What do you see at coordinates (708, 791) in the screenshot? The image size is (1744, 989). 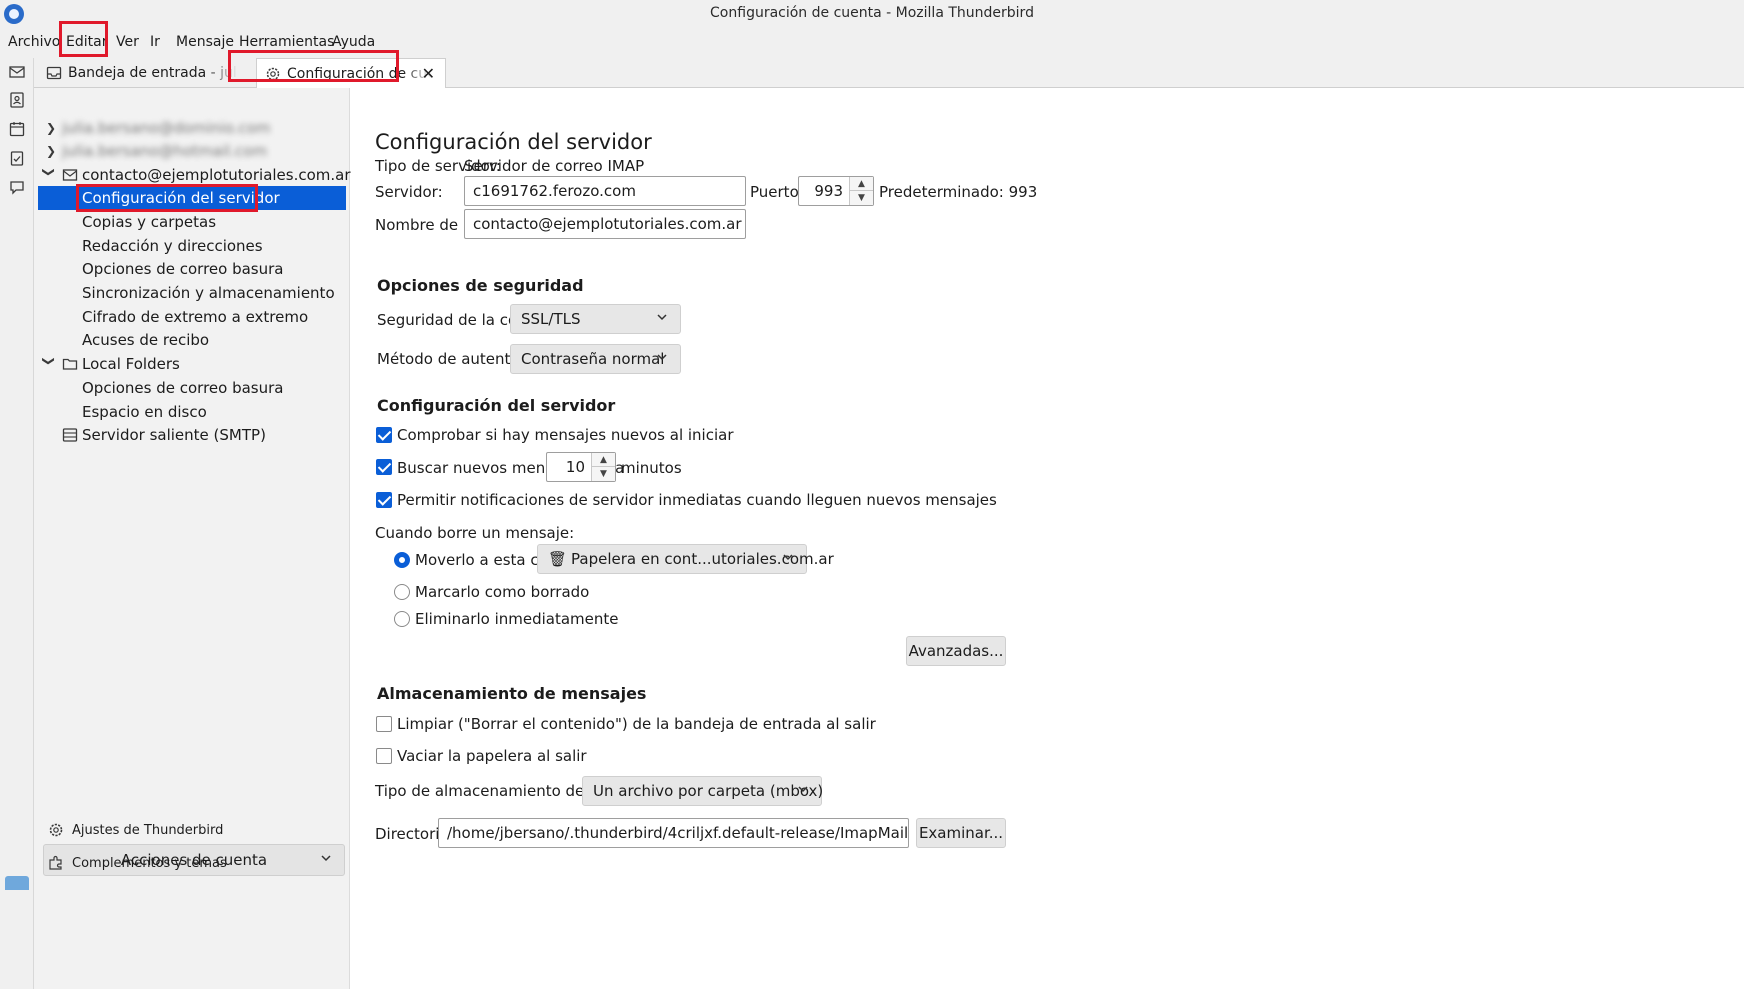 I see `storage-type-value: Un archivo por carpeta (mbox)` at bounding box center [708, 791].